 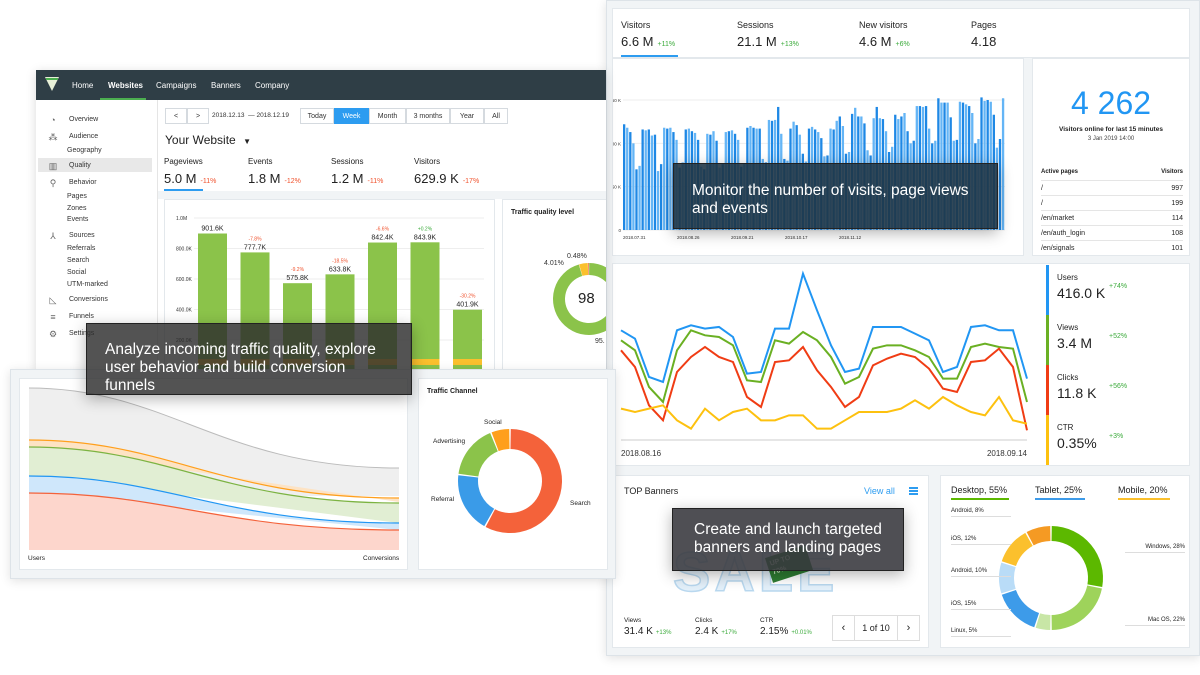 I want to click on bar-warning-segment, so click(x=425, y=362).